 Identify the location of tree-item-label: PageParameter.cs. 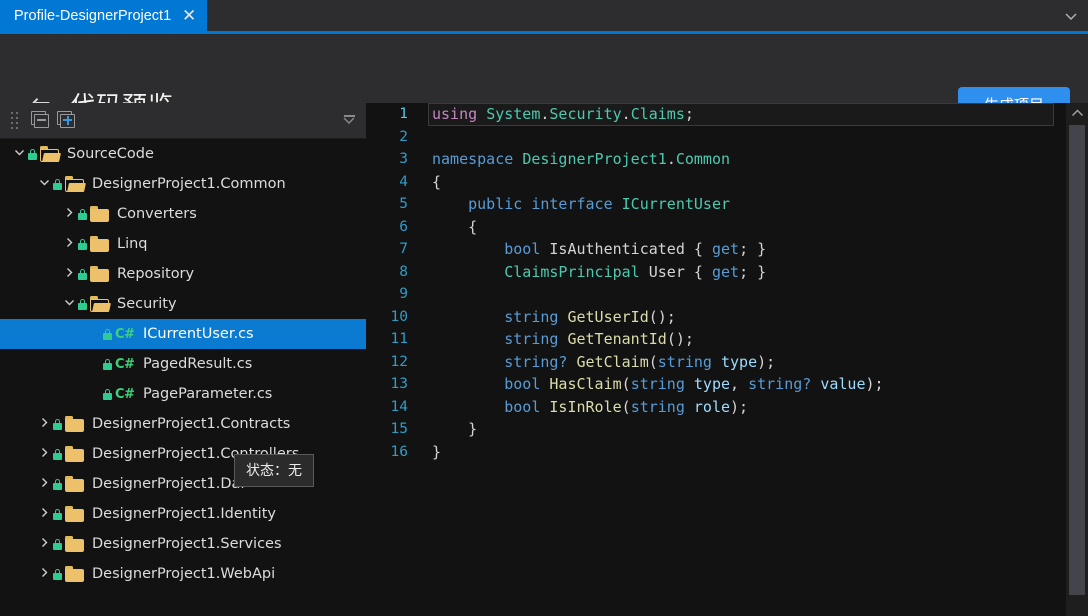
(208, 394).